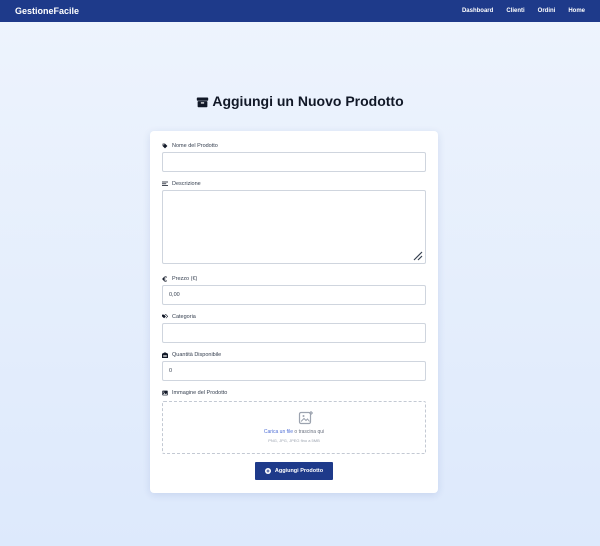  What do you see at coordinates (165, 316) in the screenshot?
I see `tags-icon` at bounding box center [165, 316].